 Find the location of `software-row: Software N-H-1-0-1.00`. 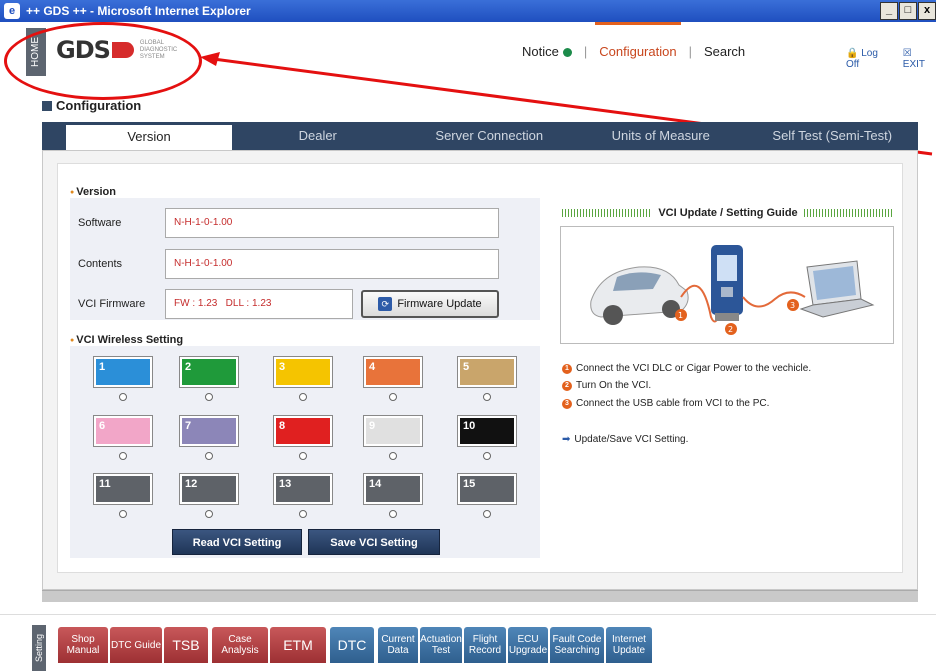

software-row: Software N-H-1-0-1.00 is located at coordinates (288, 223).